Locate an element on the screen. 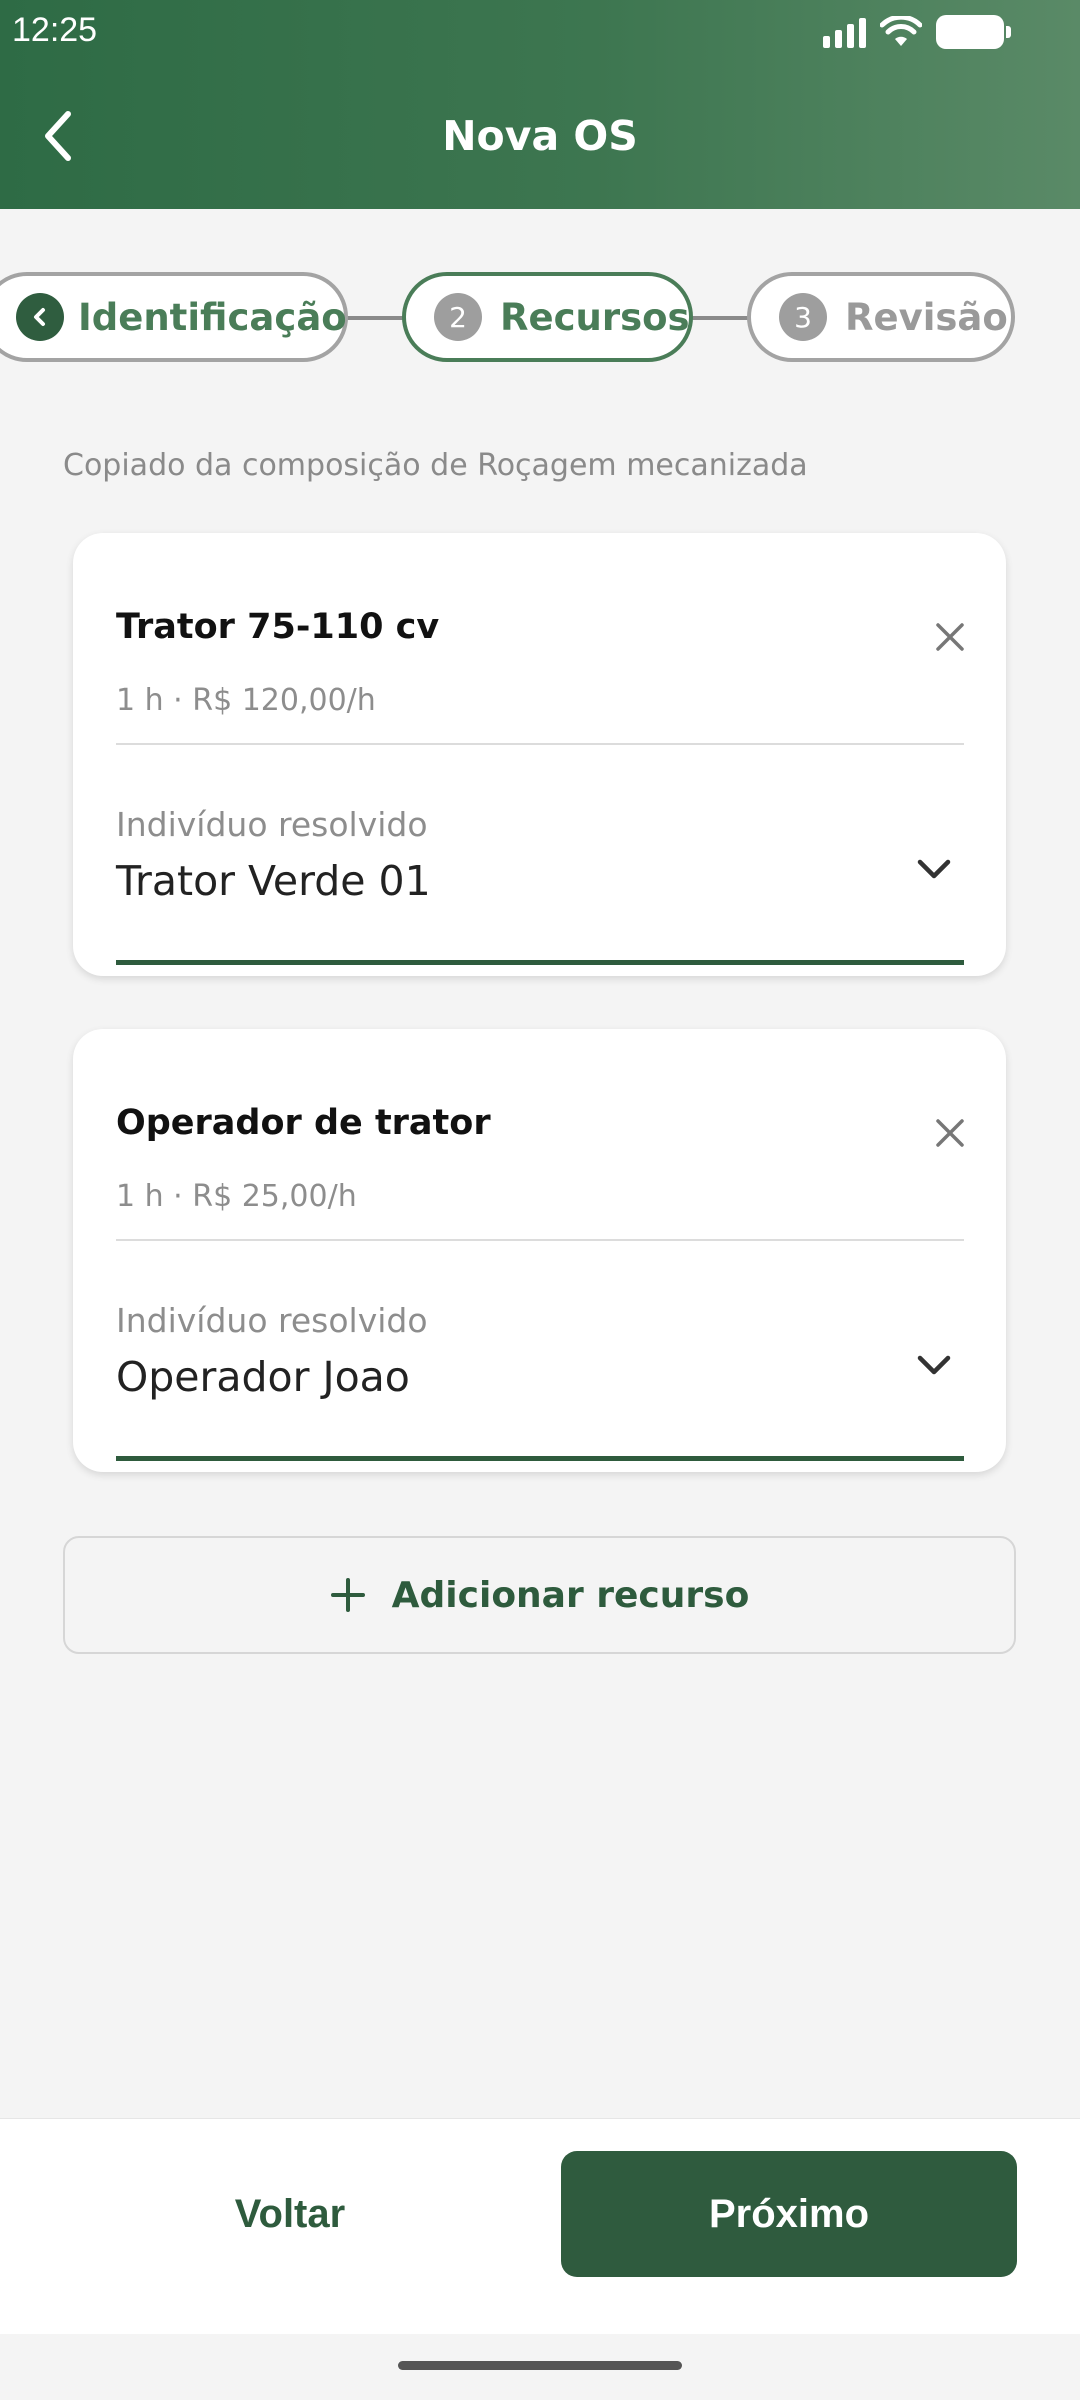 The image size is (1080, 2400). resource-name: Trator 75-110 cv is located at coordinates (278, 627).